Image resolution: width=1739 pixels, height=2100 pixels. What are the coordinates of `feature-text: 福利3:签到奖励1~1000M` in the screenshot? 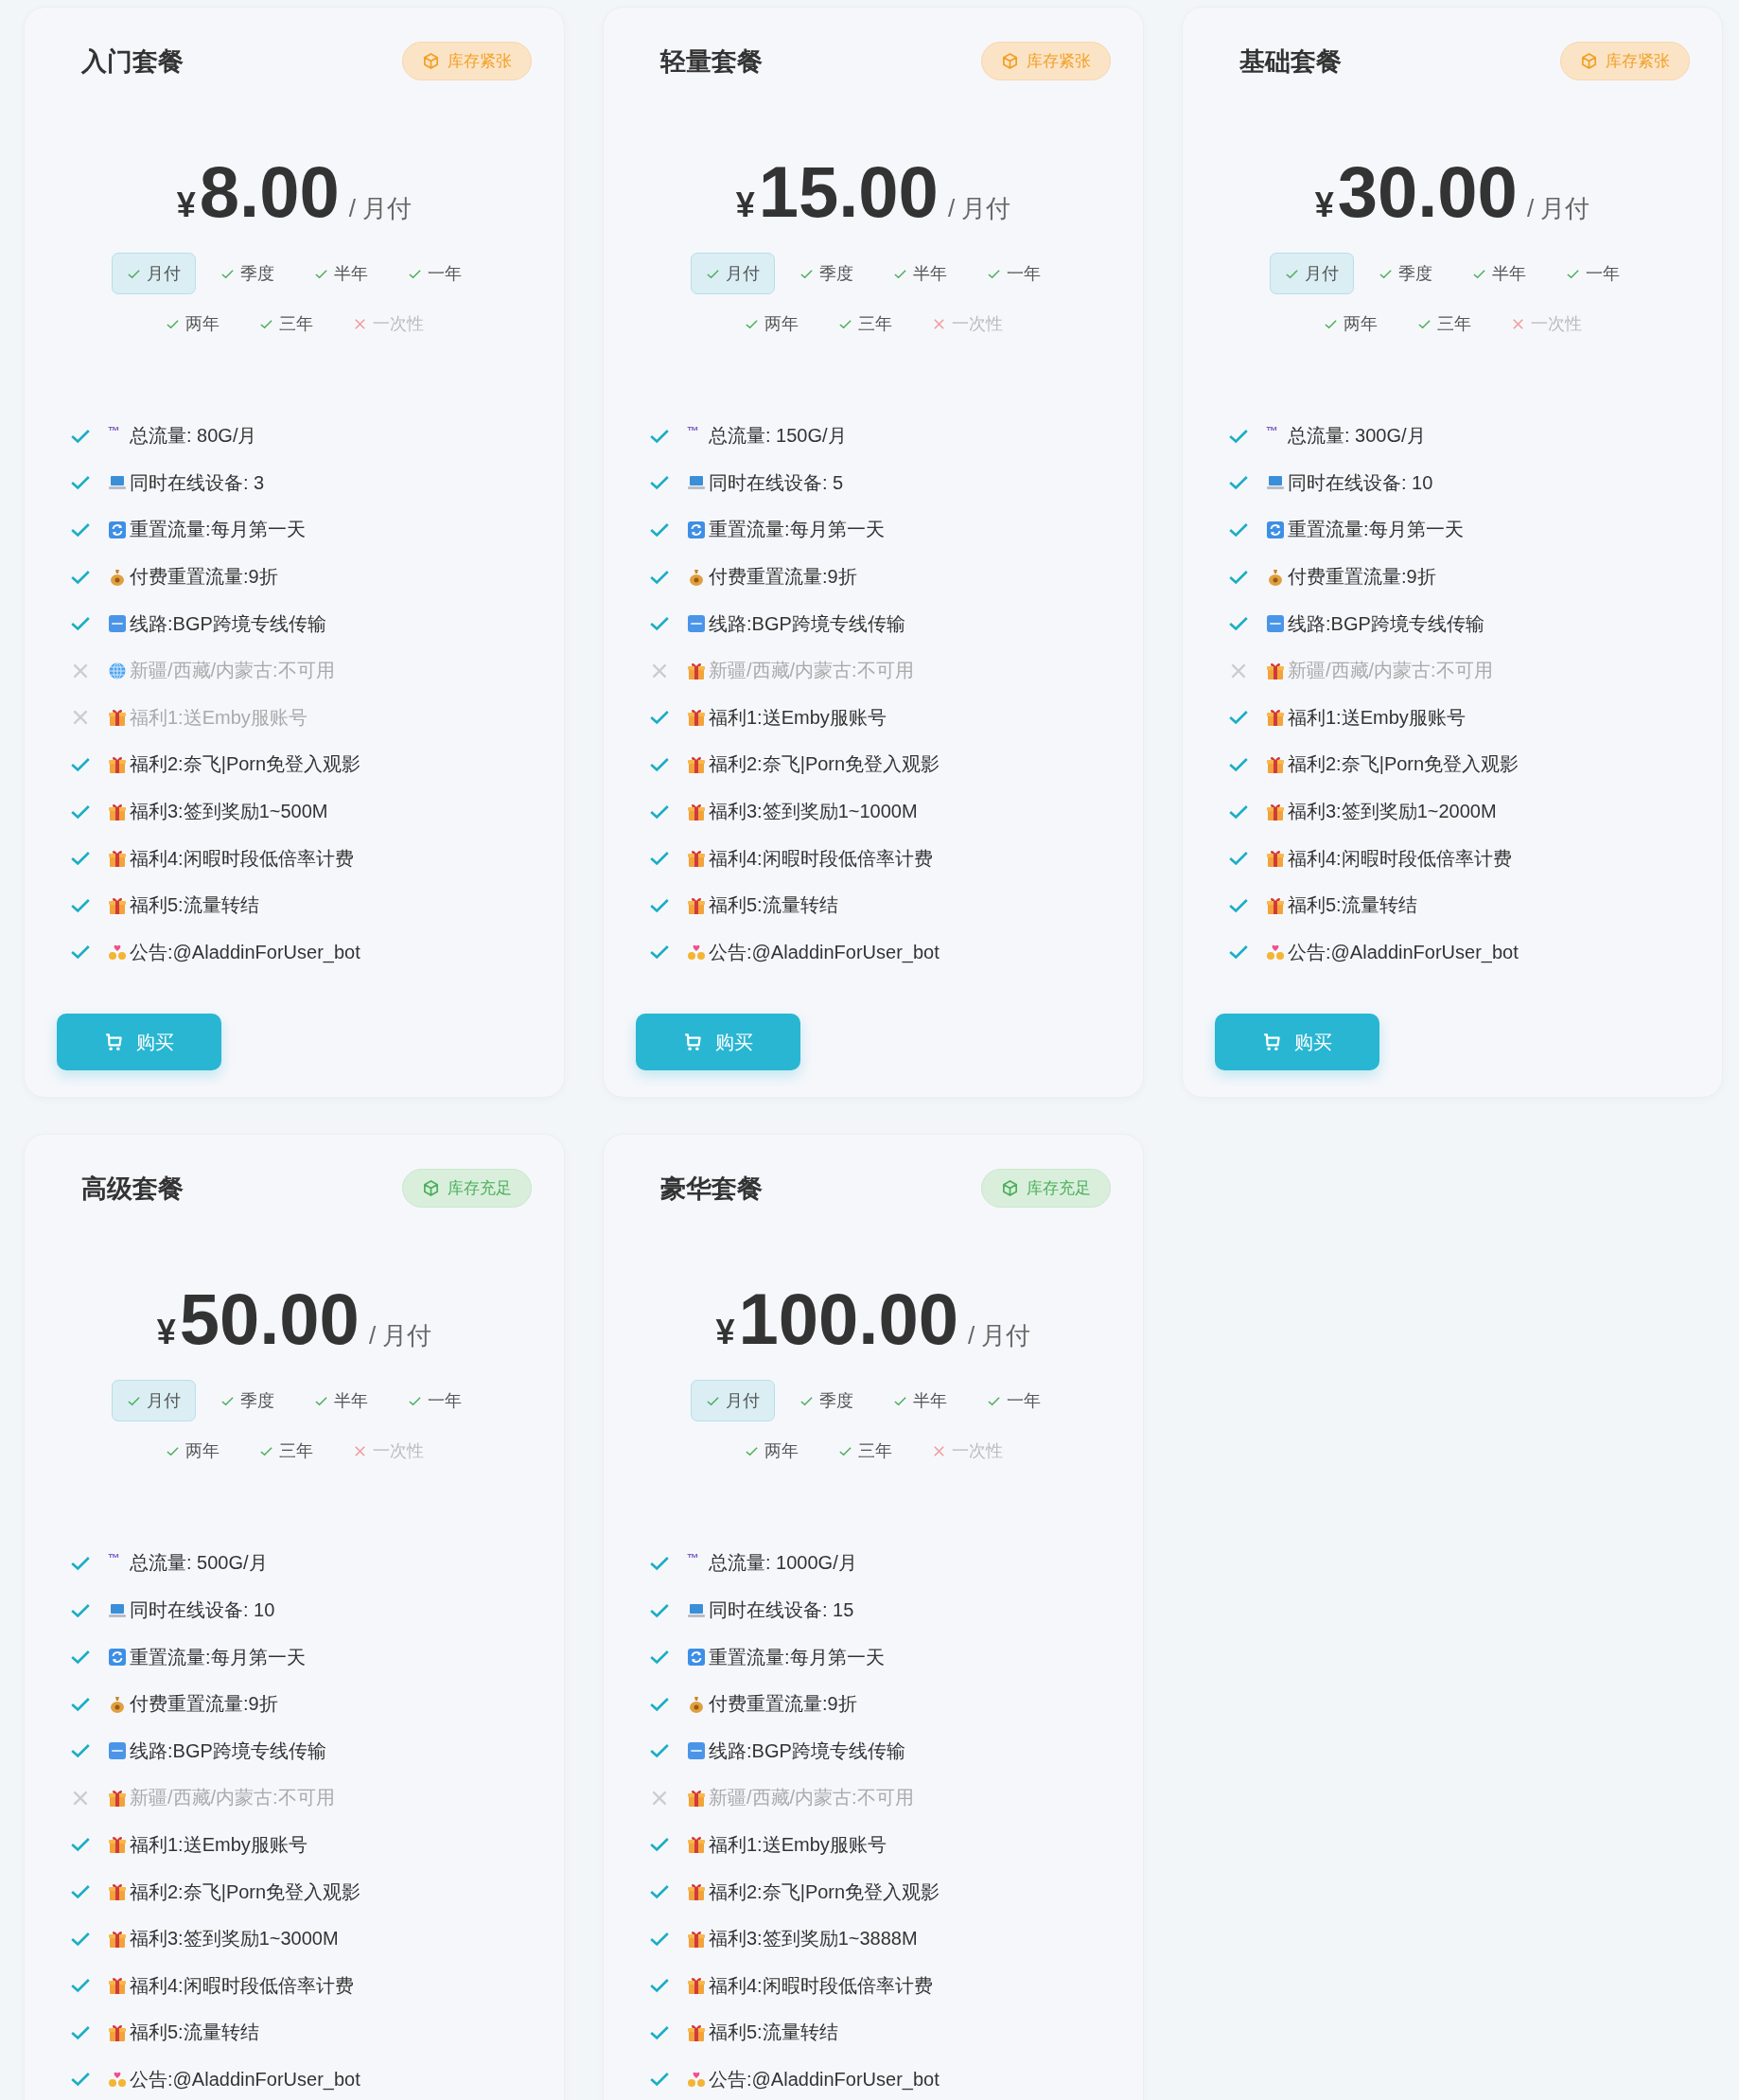 It's located at (813, 812).